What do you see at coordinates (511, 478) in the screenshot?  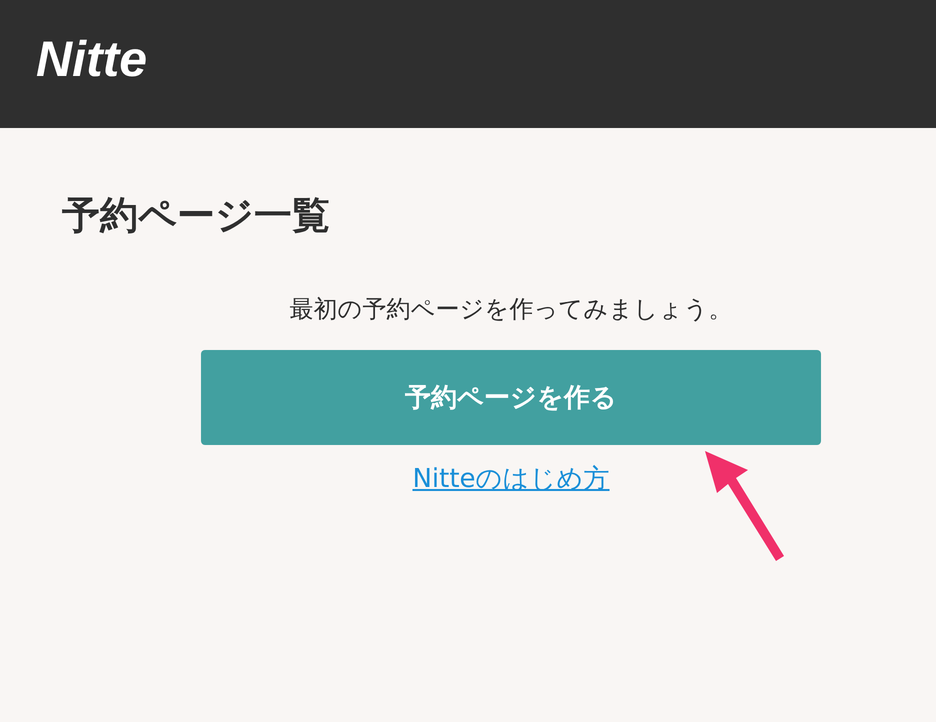 I see `help-link: Nitteのはじめ方` at bounding box center [511, 478].